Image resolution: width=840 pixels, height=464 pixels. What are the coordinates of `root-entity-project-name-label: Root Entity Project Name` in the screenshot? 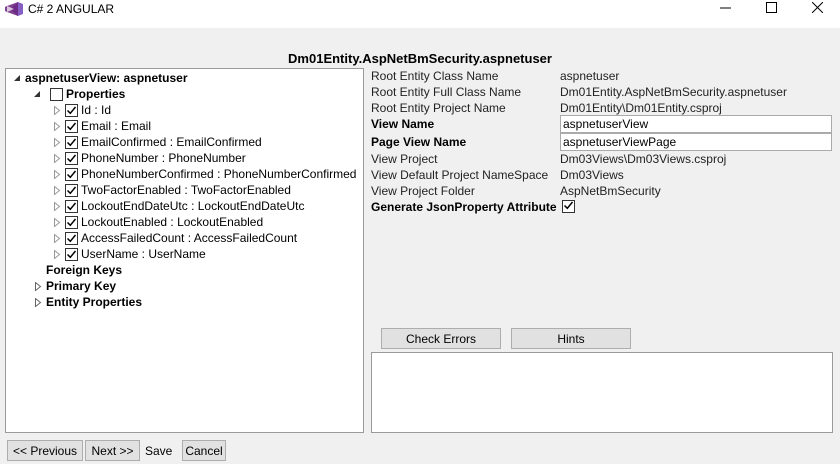 It's located at (438, 108).